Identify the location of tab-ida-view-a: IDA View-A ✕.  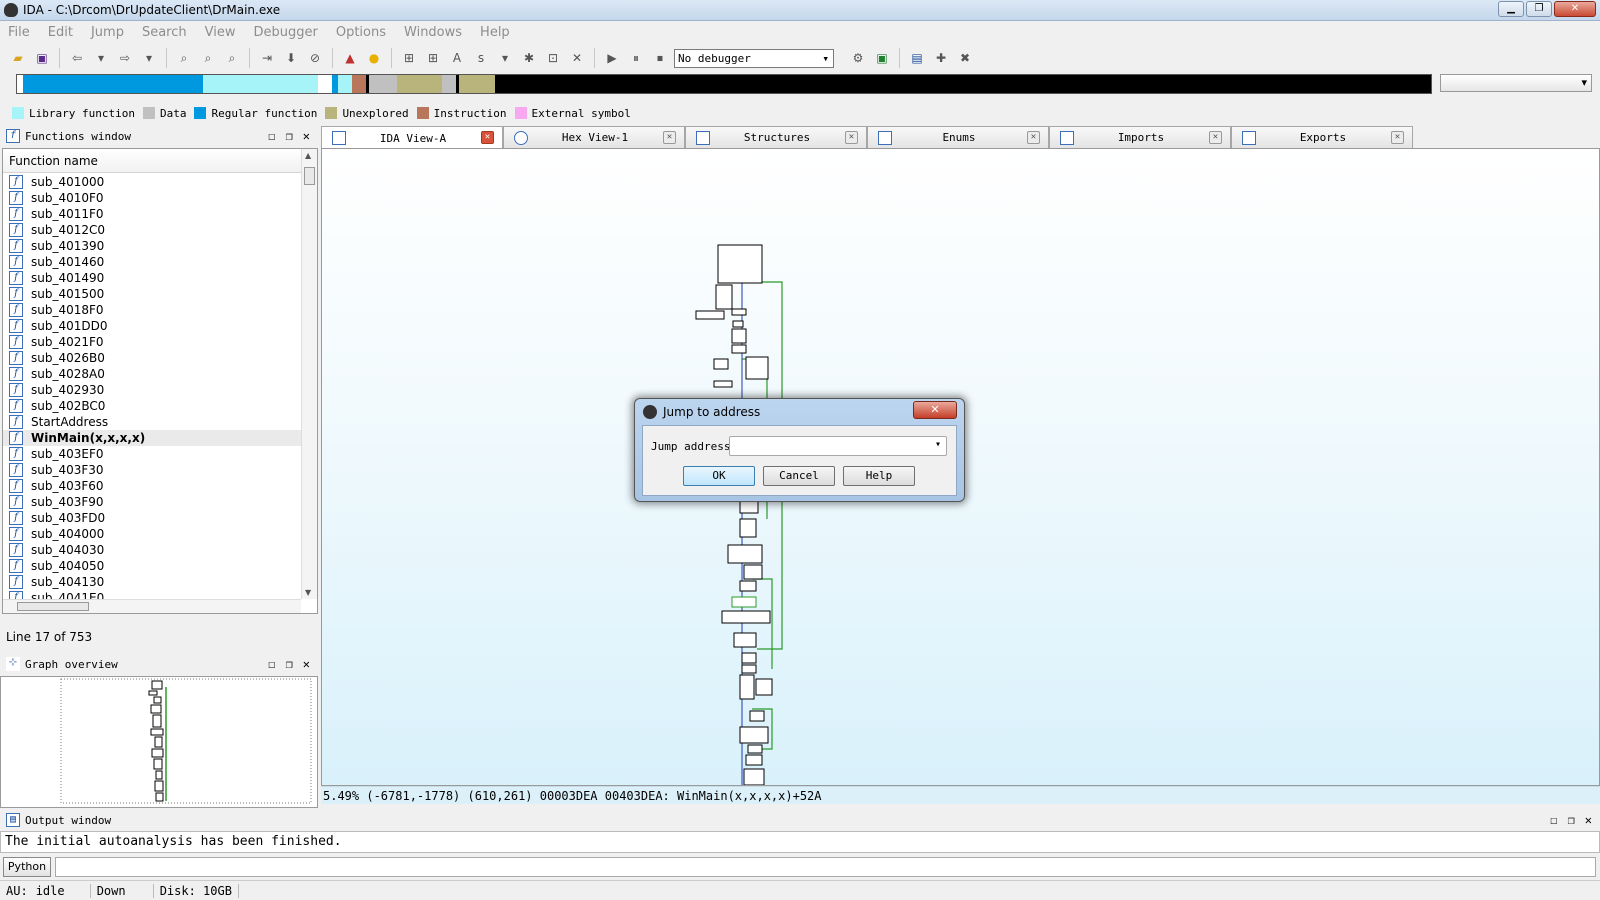
(412, 137).